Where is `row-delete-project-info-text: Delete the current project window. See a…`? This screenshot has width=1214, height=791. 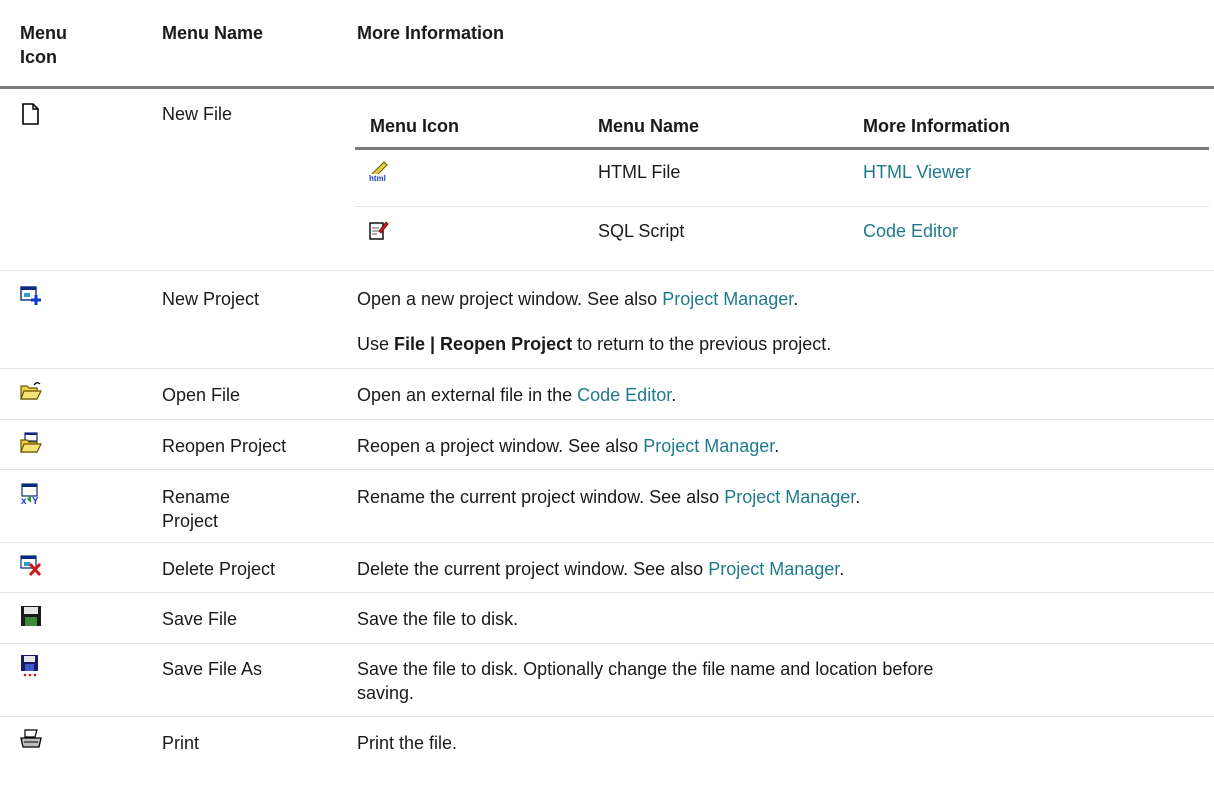
row-delete-project-info-text: Delete the current project window. See a… is located at coordinates (533, 569).